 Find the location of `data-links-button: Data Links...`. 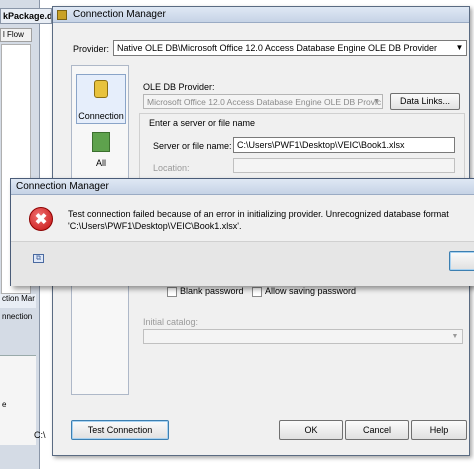

data-links-button: Data Links... is located at coordinates (425, 101).